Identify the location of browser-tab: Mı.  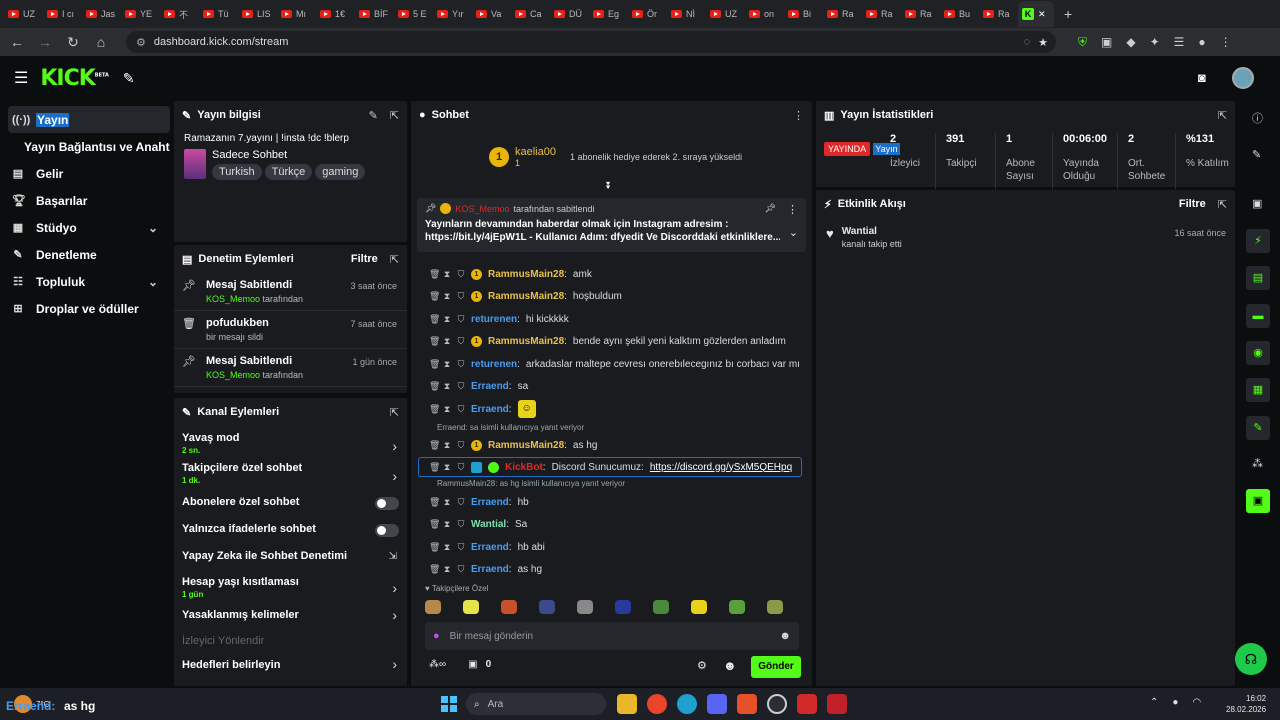
(296, 14).